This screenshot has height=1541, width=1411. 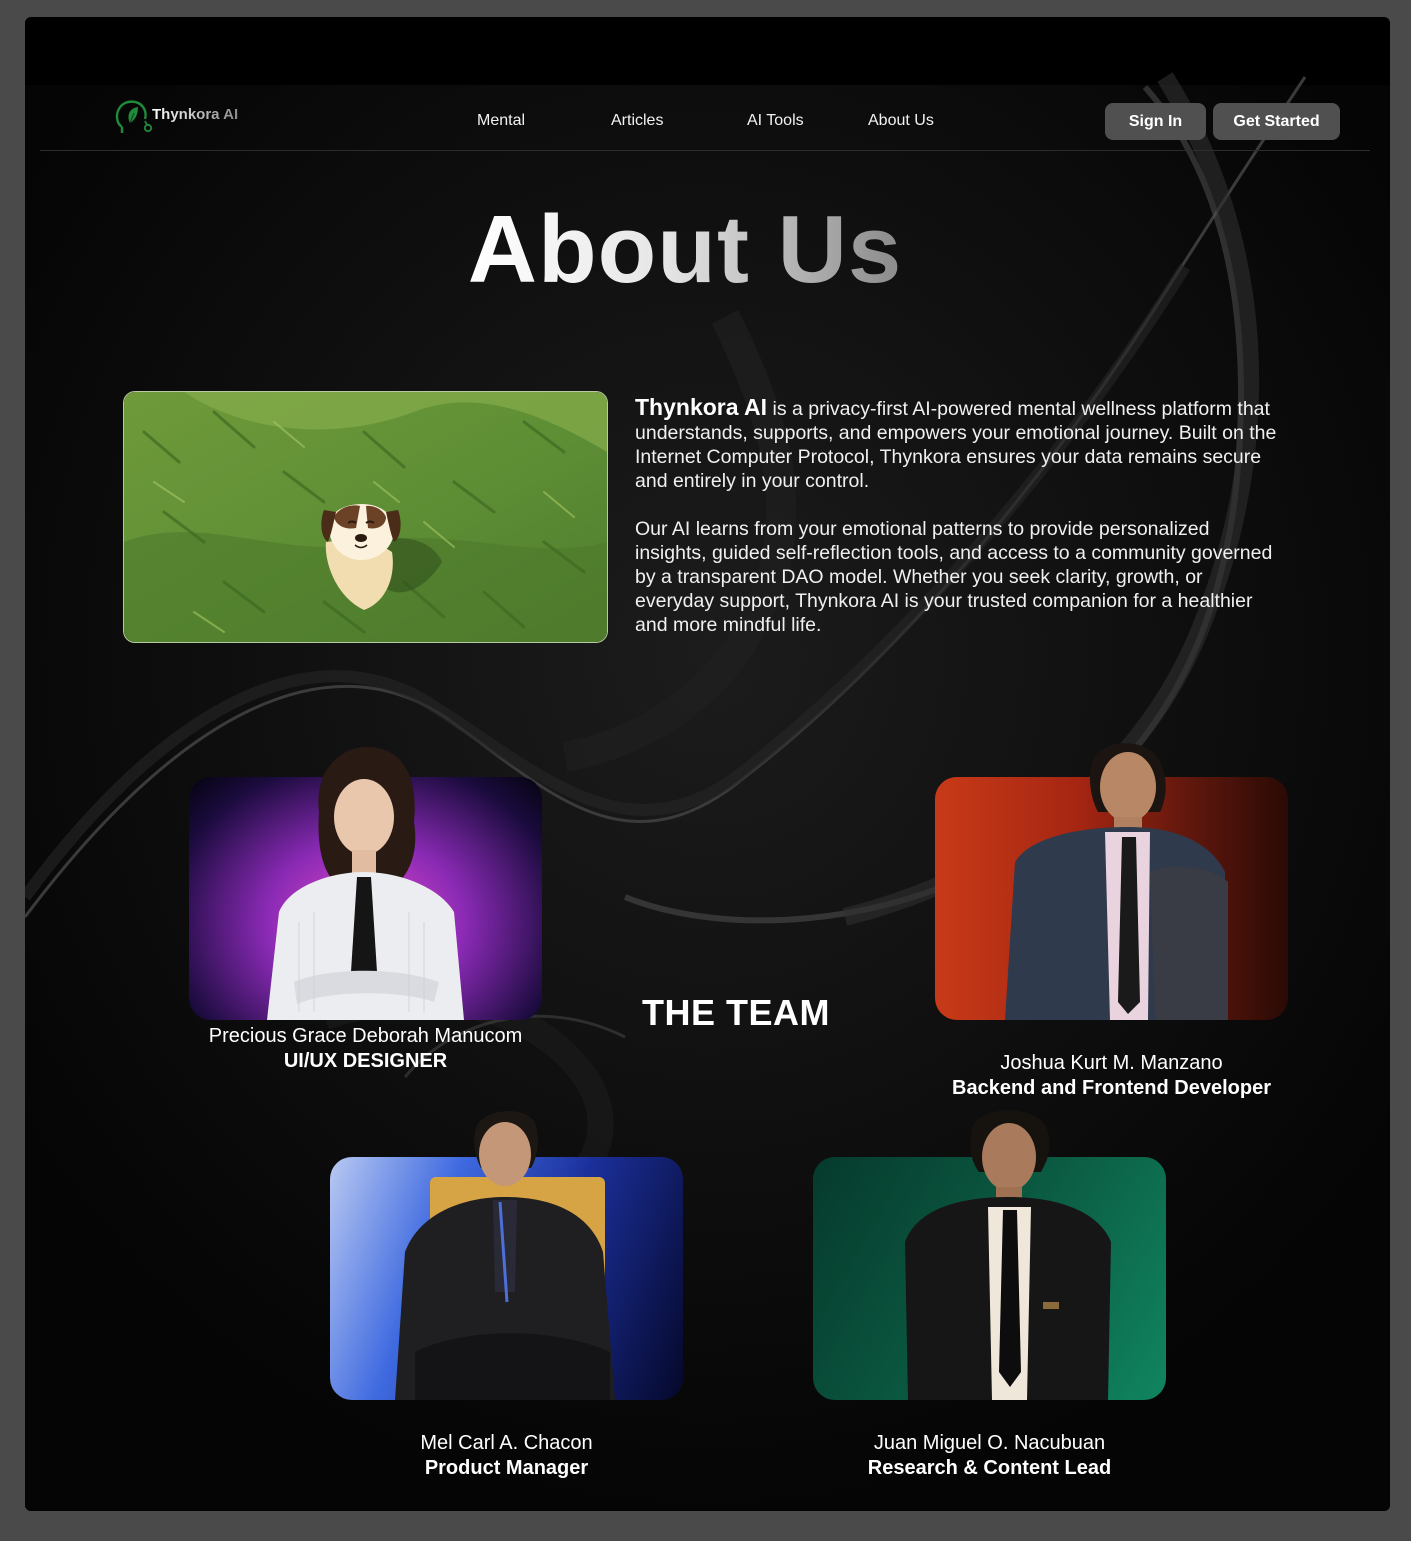 I want to click on member-name: Joshua Kurt M. Manzano, so click(x=1111, y=1063).